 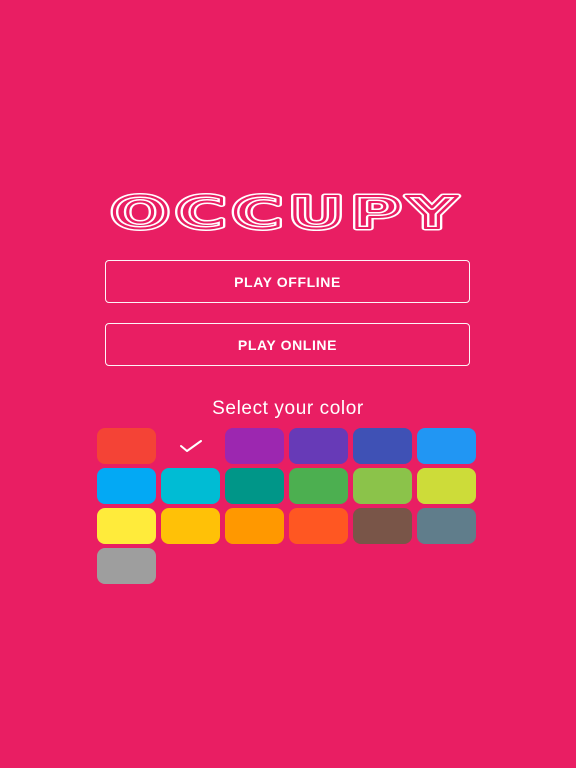 I want to click on check-icon, so click(x=190, y=446).